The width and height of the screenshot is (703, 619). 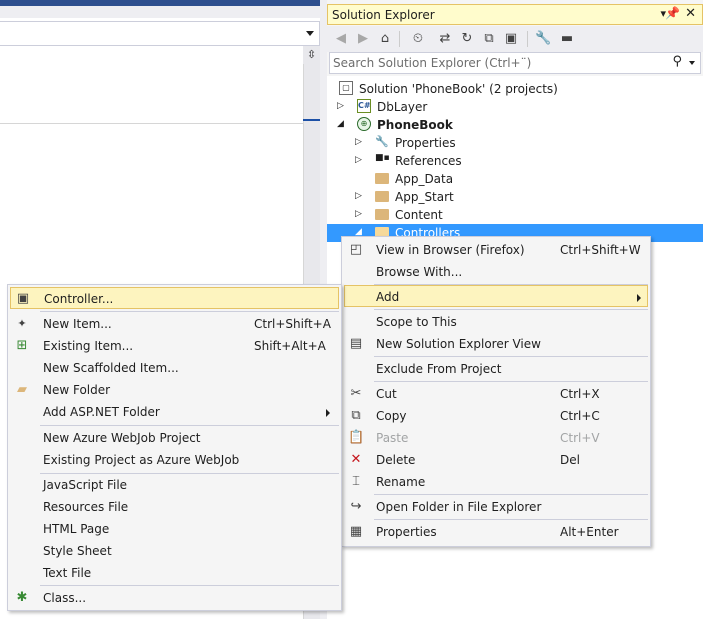 What do you see at coordinates (515, 215) in the screenshot?
I see `tree-node-content: ▷ Content` at bounding box center [515, 215].